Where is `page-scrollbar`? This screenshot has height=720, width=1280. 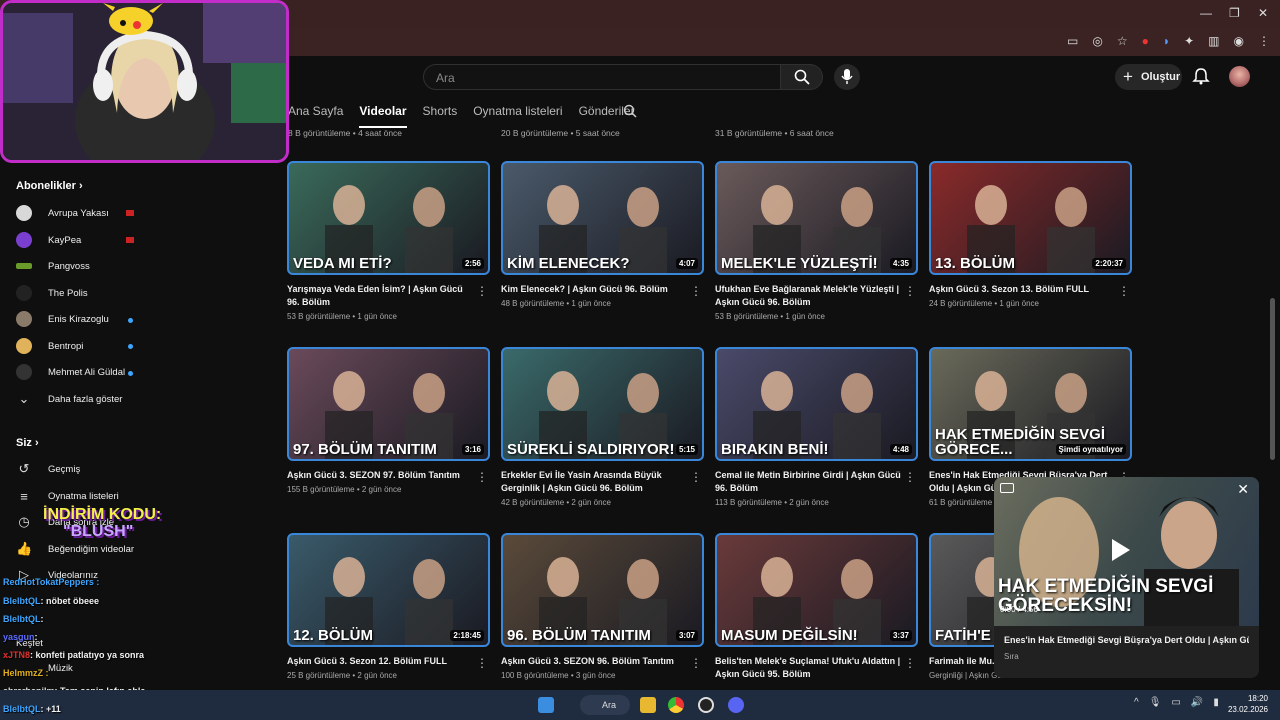
page-scrollbar is located at coordinates (1272, 379).